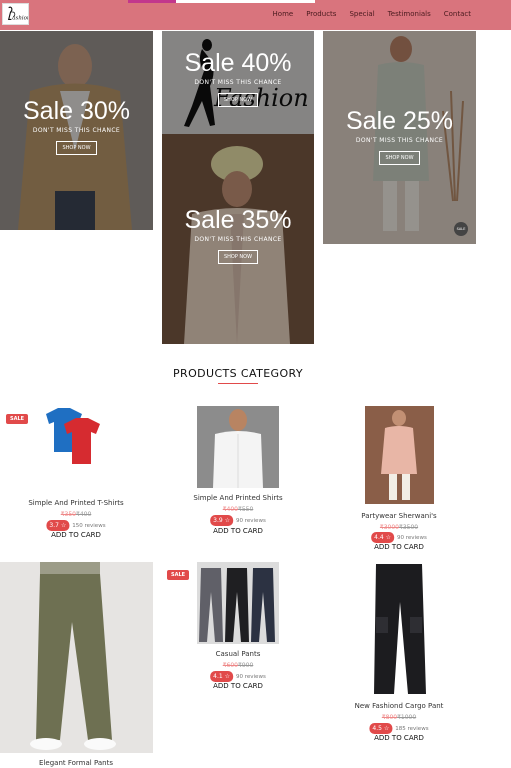 Image resolution: width=511 pixels, height=768 pixels. I want to click on product-rating: 4.1 ☆ 90 reviews, so click(238, 676).